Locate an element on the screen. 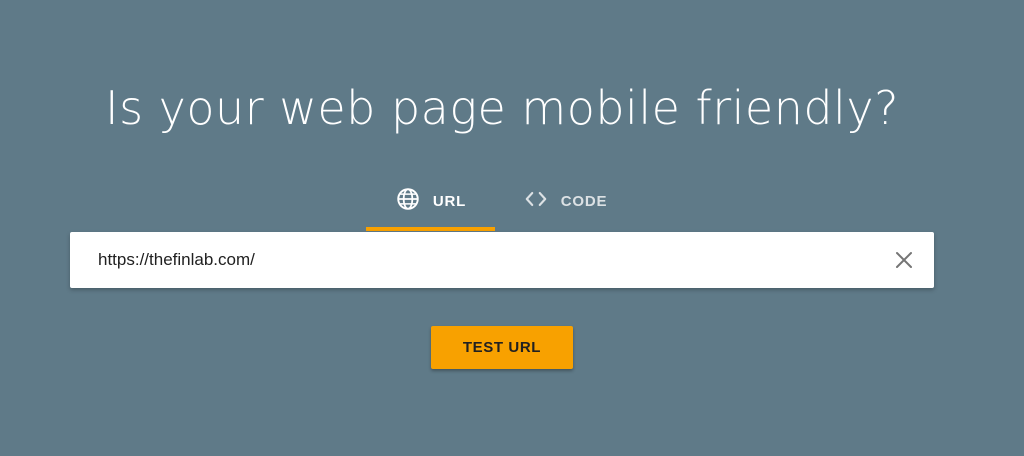 The height and width of the screenshot is (456, 1024). input-mode-tabs: URL CODE is located at coordinates (500, 207).